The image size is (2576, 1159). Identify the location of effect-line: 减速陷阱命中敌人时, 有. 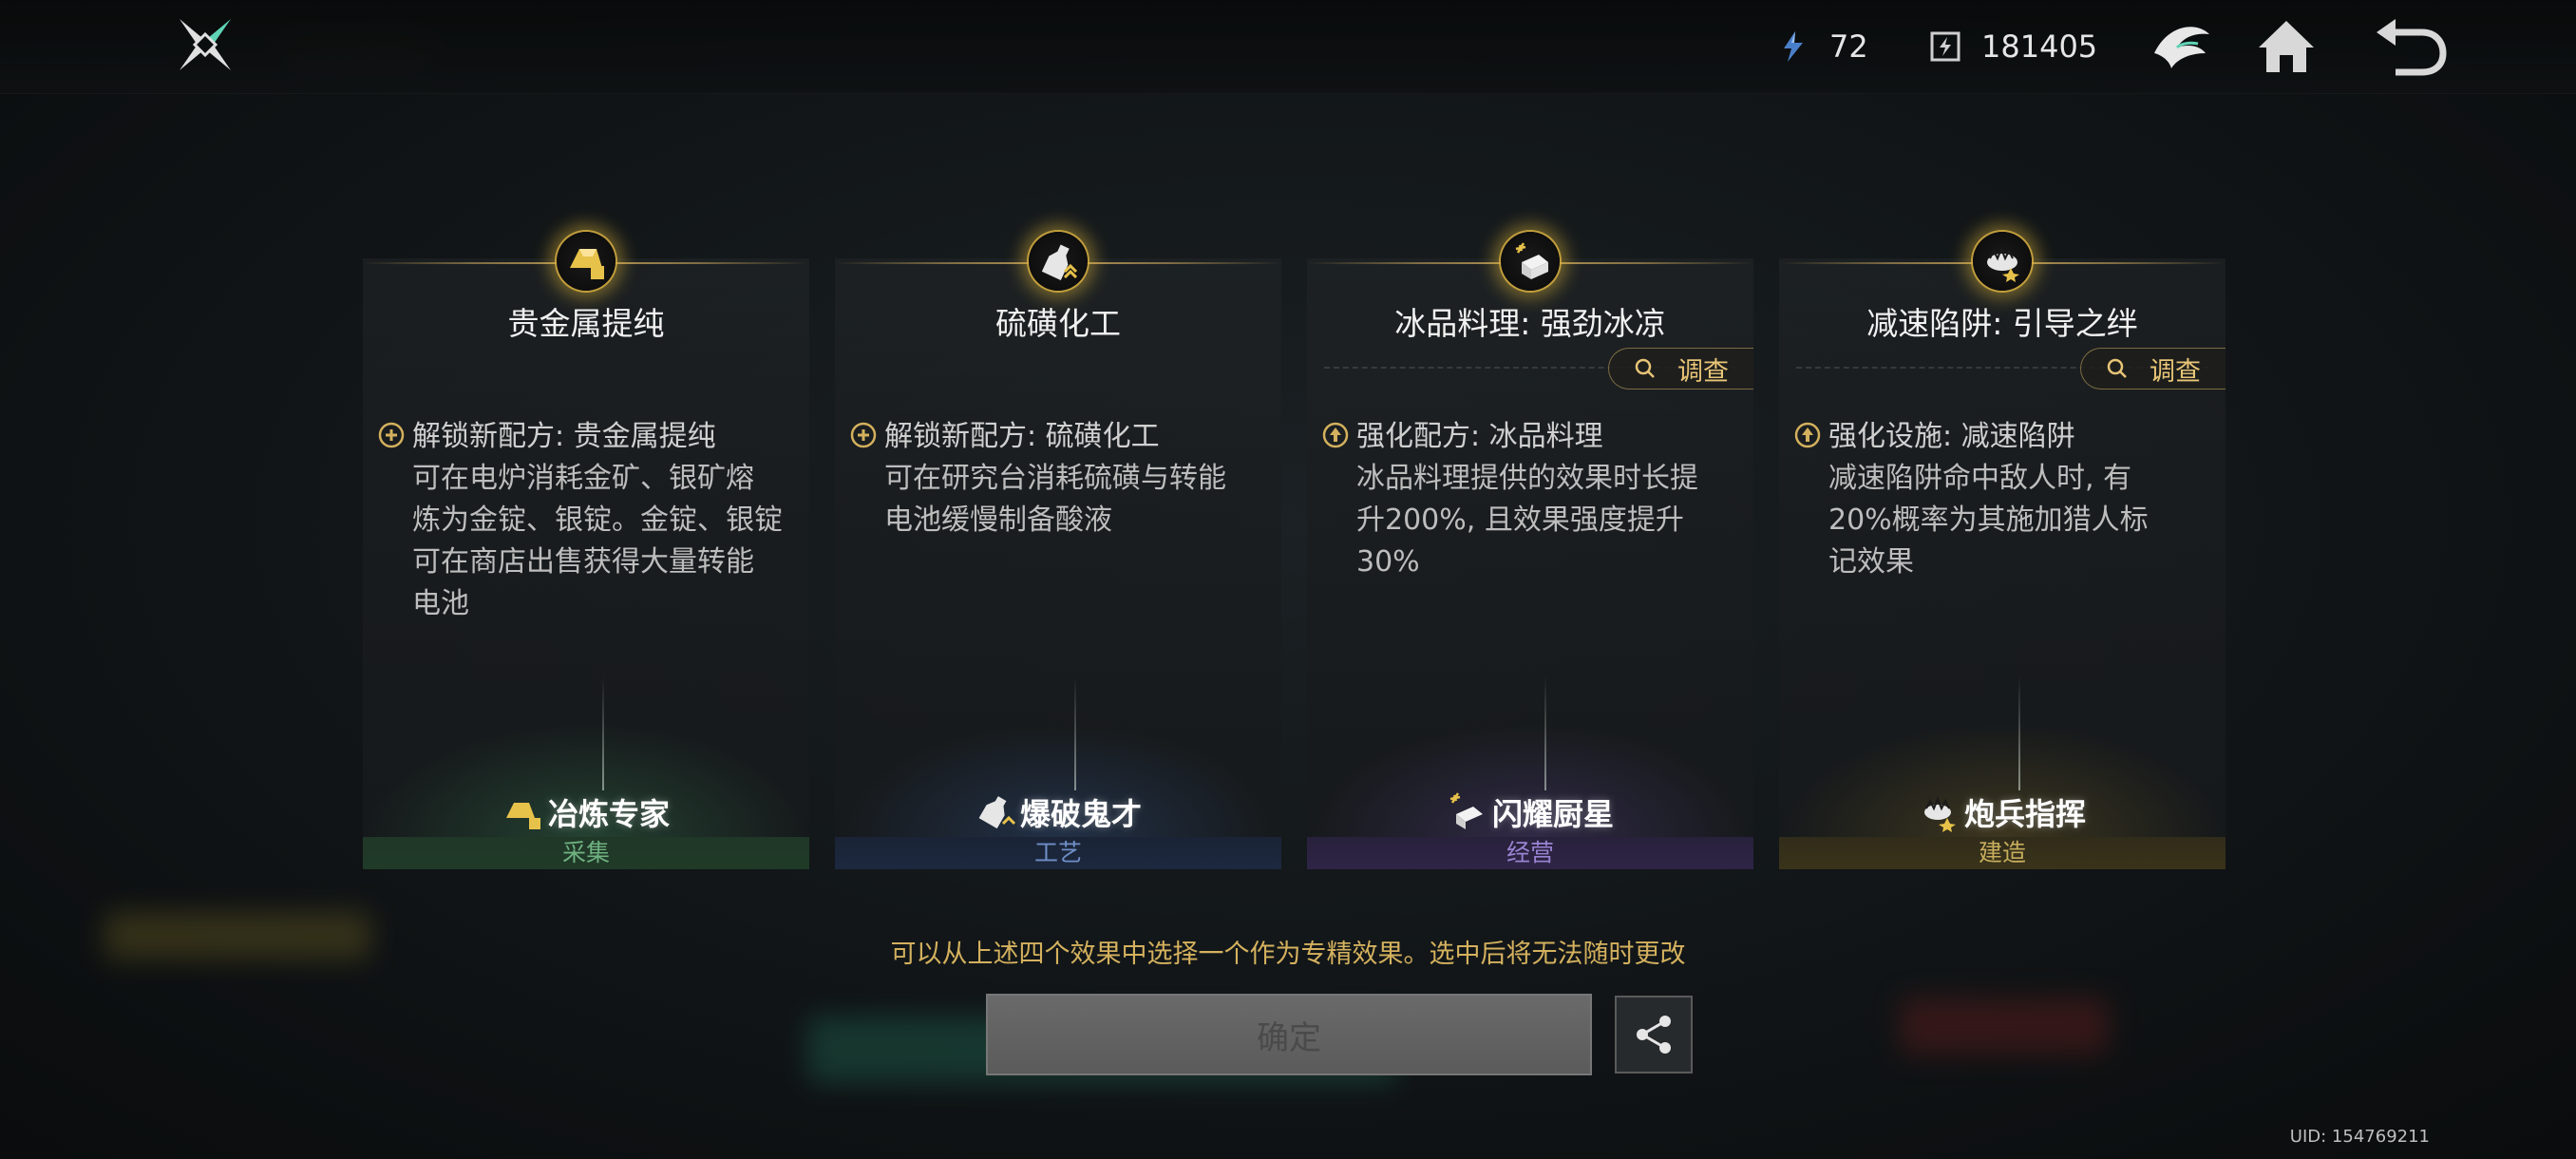
(1980, 478).